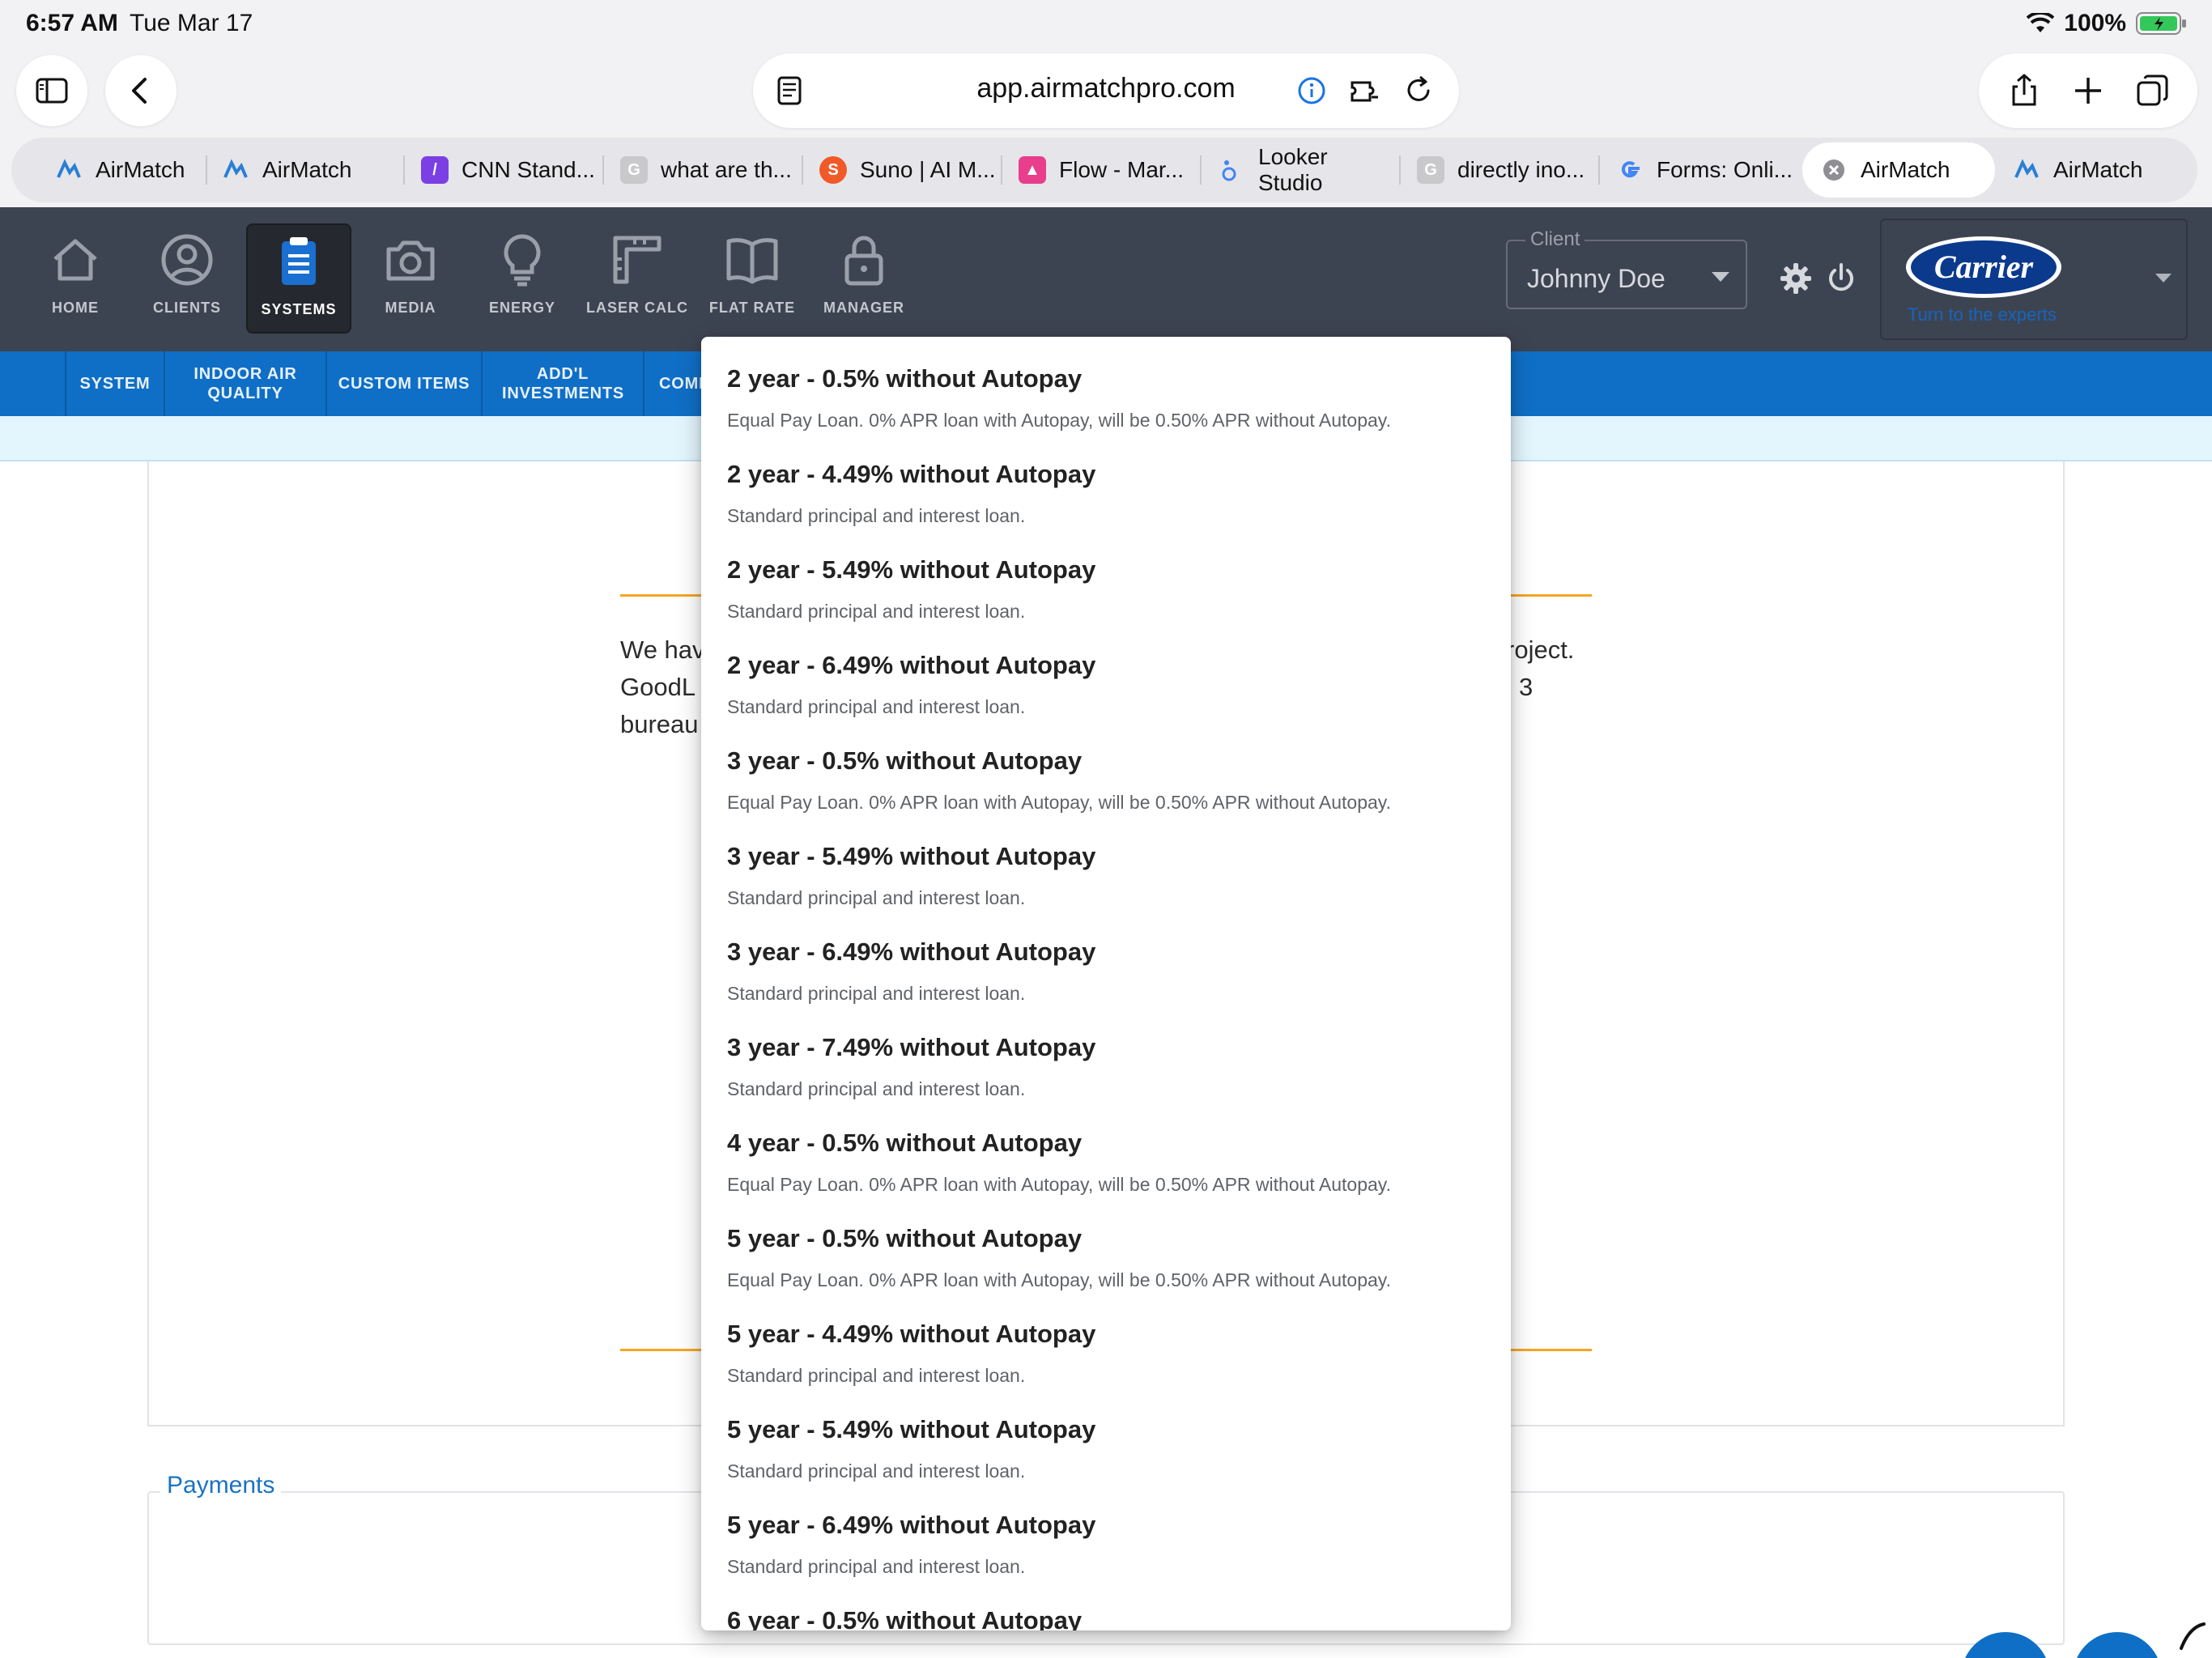 This screenshot has width=2212, height=1658. Describe the element at coordinates (634, 170) in the screenshot. I see `generic-favicon-icon: G` at that location.